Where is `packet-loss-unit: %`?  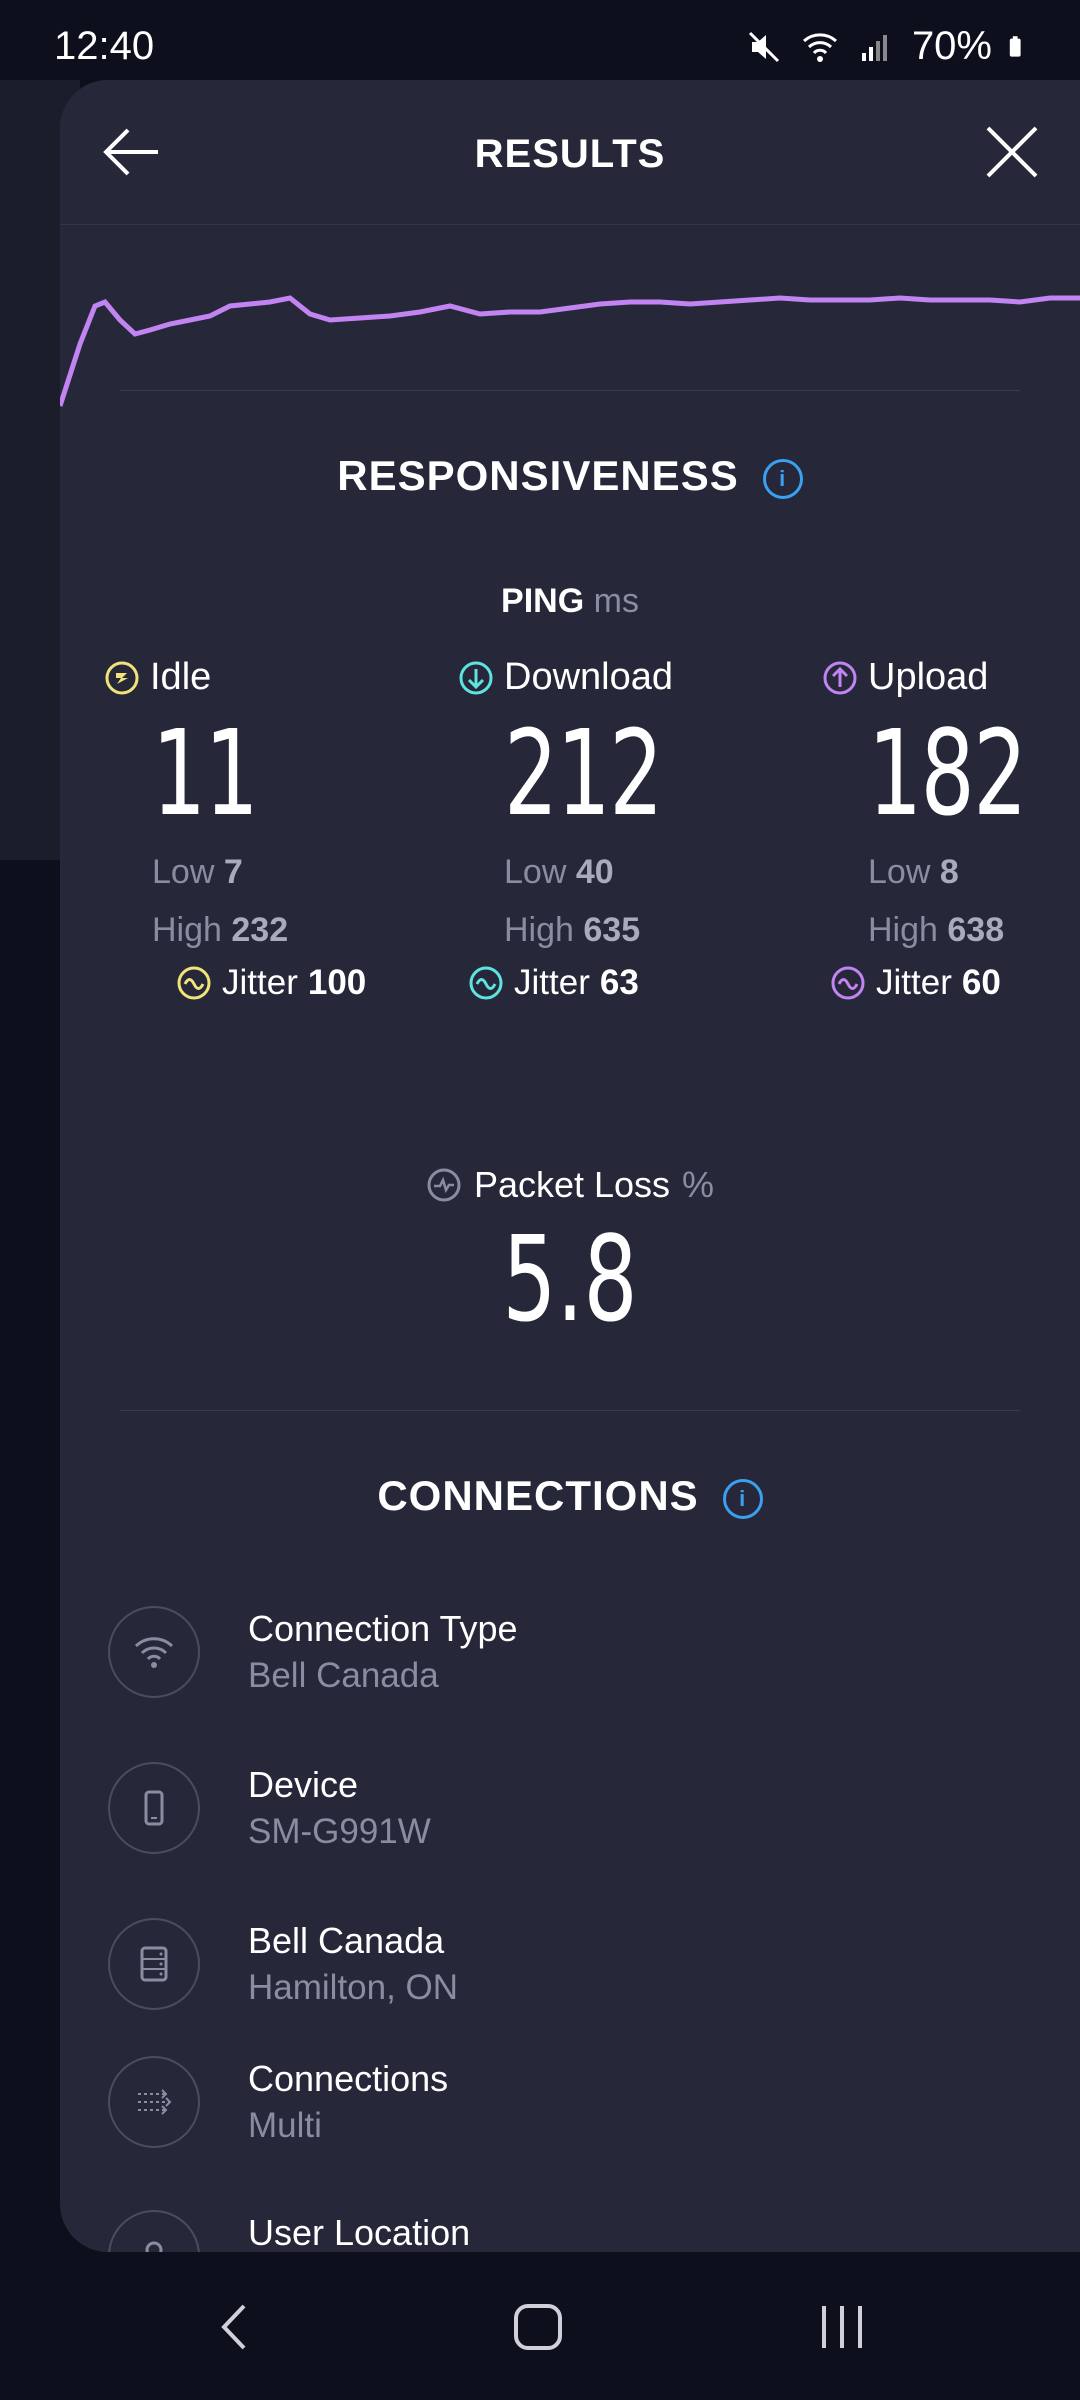
packet-loss-unit: % is located at coordinates (698, 1184).